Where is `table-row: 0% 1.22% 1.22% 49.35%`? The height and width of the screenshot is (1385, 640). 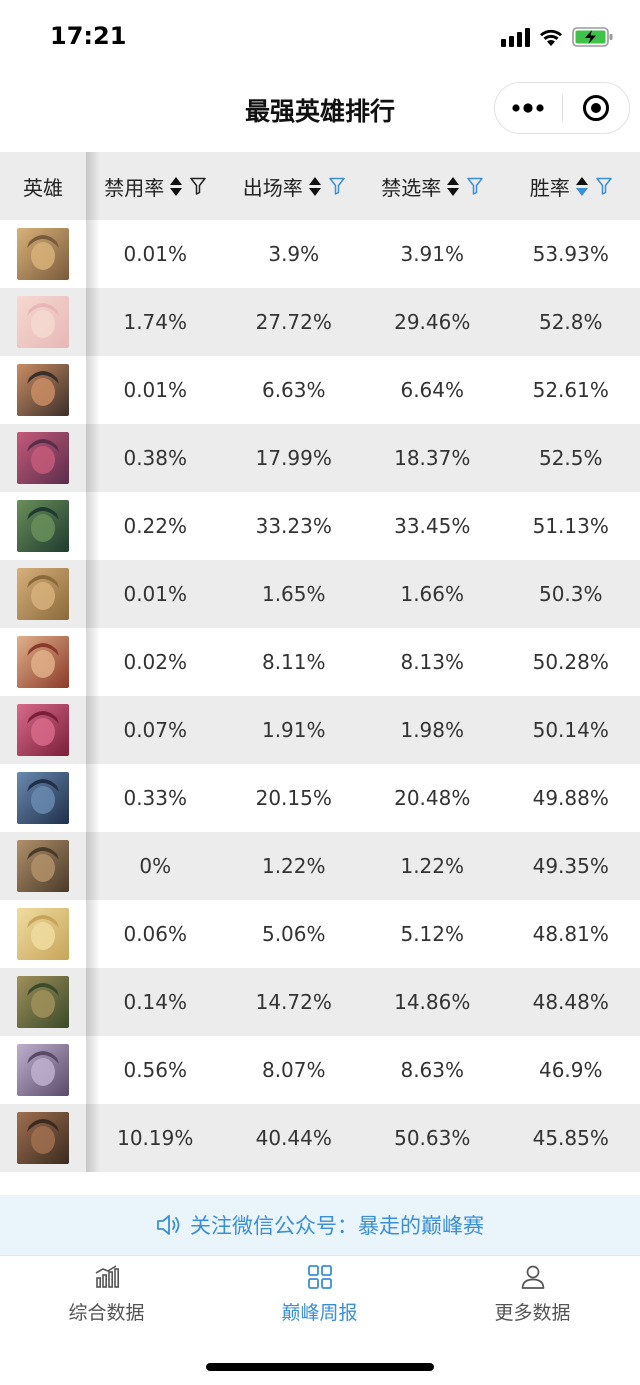 table-row: 0% 1.22% 1.22% 49.35% is located at coordinates (320, 866).